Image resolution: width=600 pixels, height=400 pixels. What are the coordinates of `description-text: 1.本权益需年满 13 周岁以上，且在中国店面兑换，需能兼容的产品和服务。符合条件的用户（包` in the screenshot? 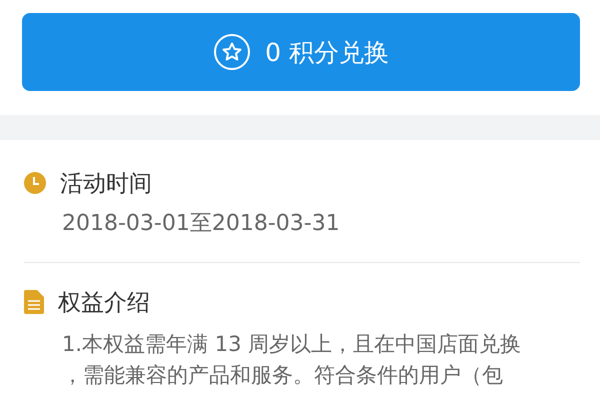 It's located at (292, 360).